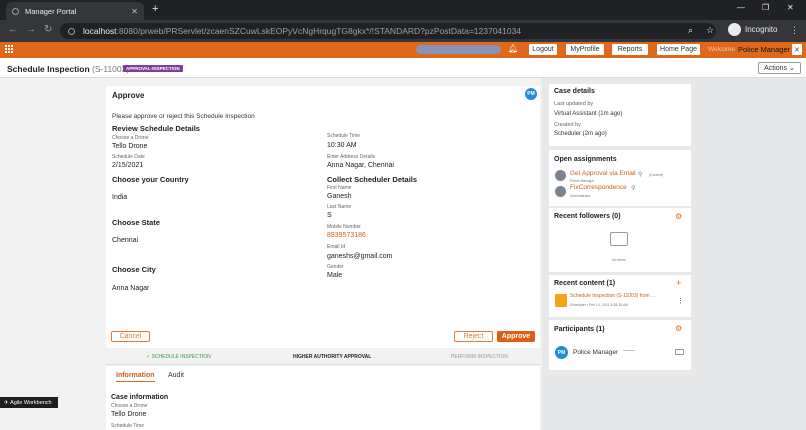 This screenshot has height=430, width=806. I want to click on address-value: Anna Nagar, Chennai, so click(360, 165).